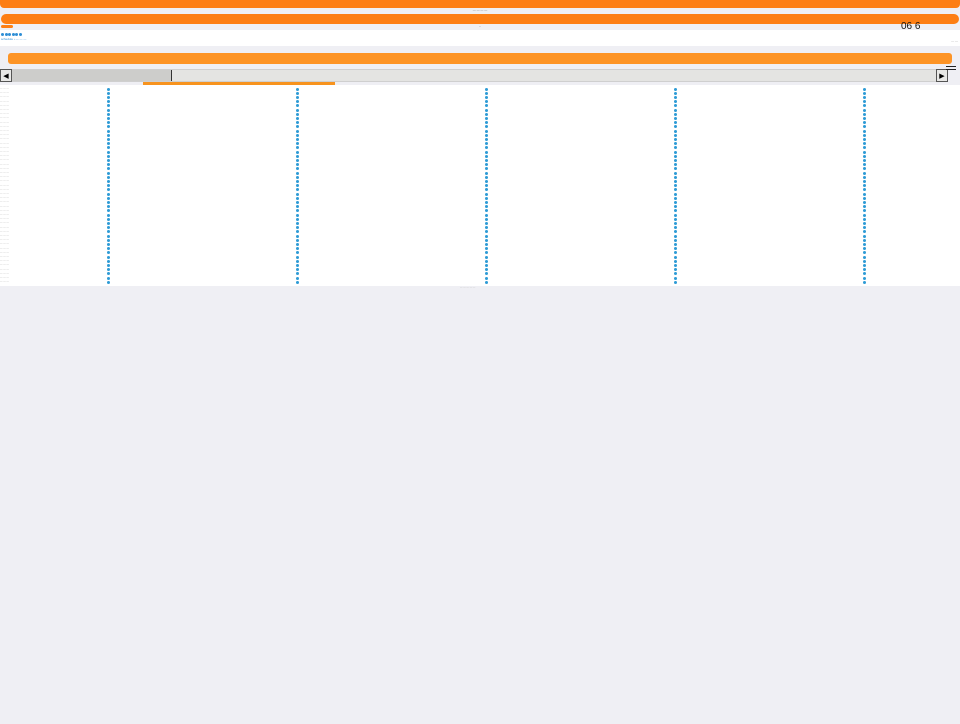  What do you see at coordinates (13, 39) in the screenshot?
I see `breadcrumb: schedule › — — —` at bounding box center [13, 39].